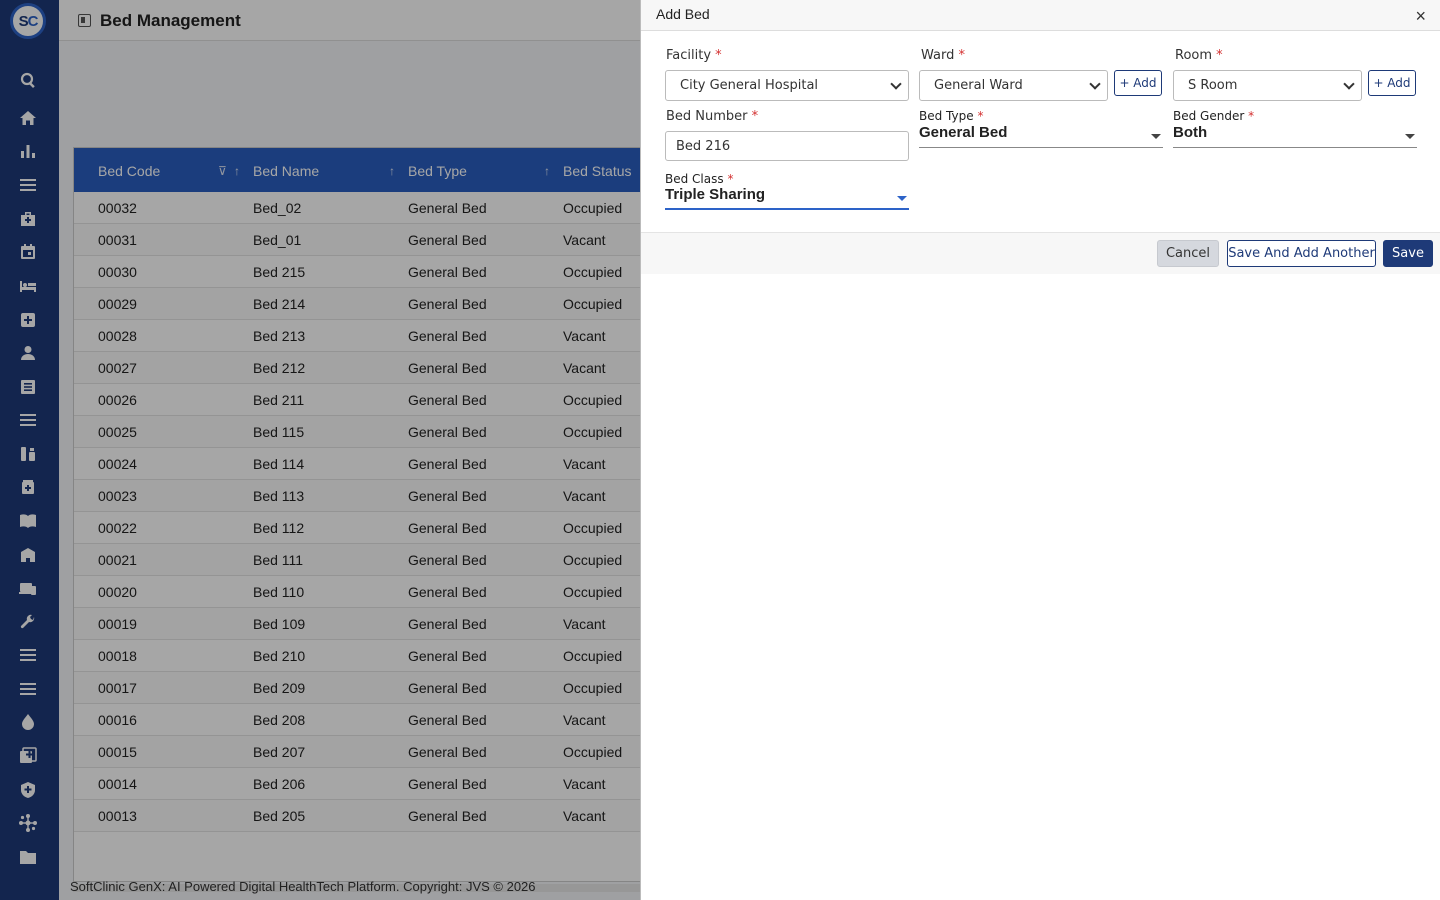  I want to click on bed-class-label: Bed Class *, so click(699, 179).